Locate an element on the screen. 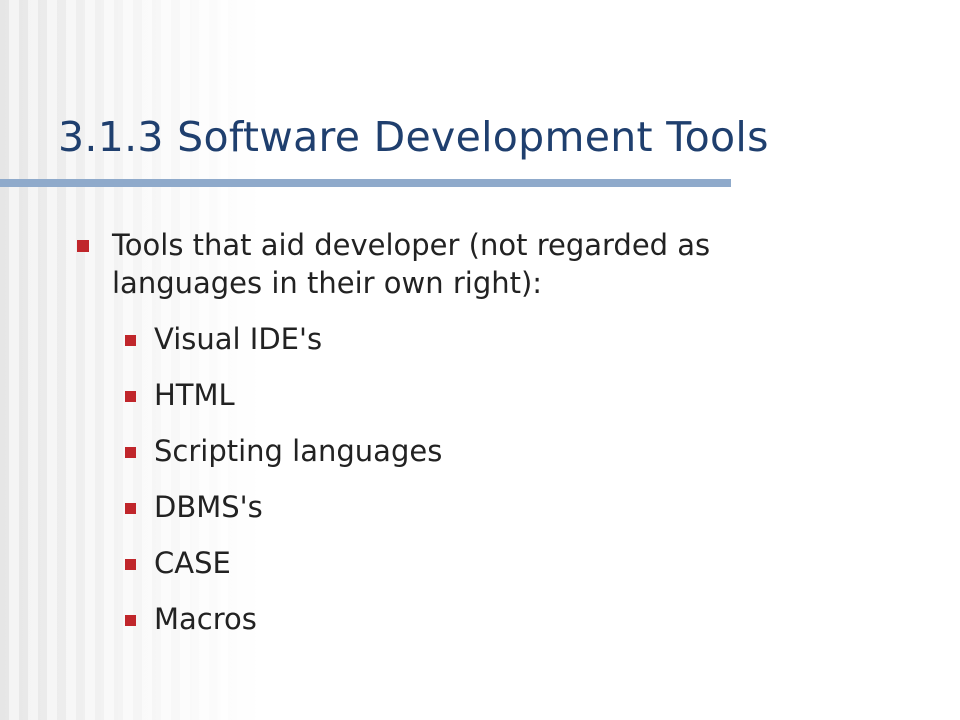 Image resolution: width=960 pixels, height=720 pixels. main-bullet-line-2: languages in their own right): is located at coordinates (327, 283).